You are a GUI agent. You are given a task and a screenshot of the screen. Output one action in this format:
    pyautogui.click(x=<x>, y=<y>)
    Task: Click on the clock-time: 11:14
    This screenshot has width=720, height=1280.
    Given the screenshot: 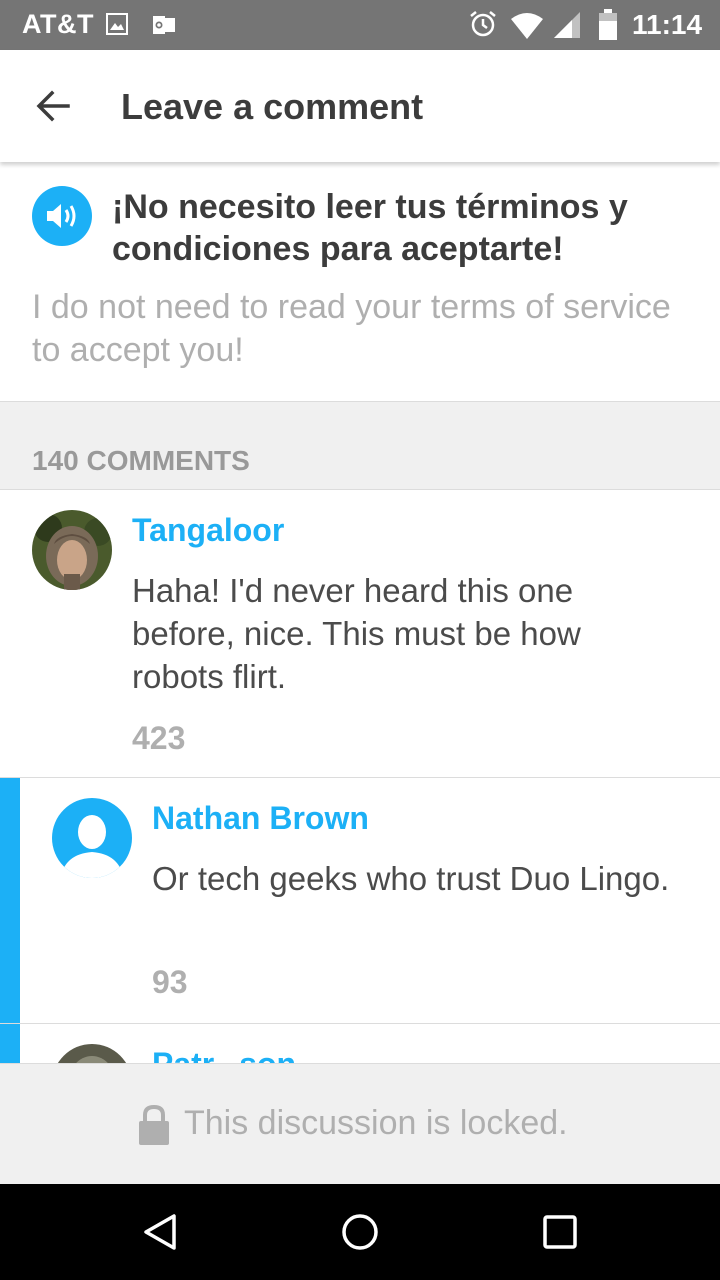 What is the action you would take?
    pyautogui.click(x=667, y=24)
    